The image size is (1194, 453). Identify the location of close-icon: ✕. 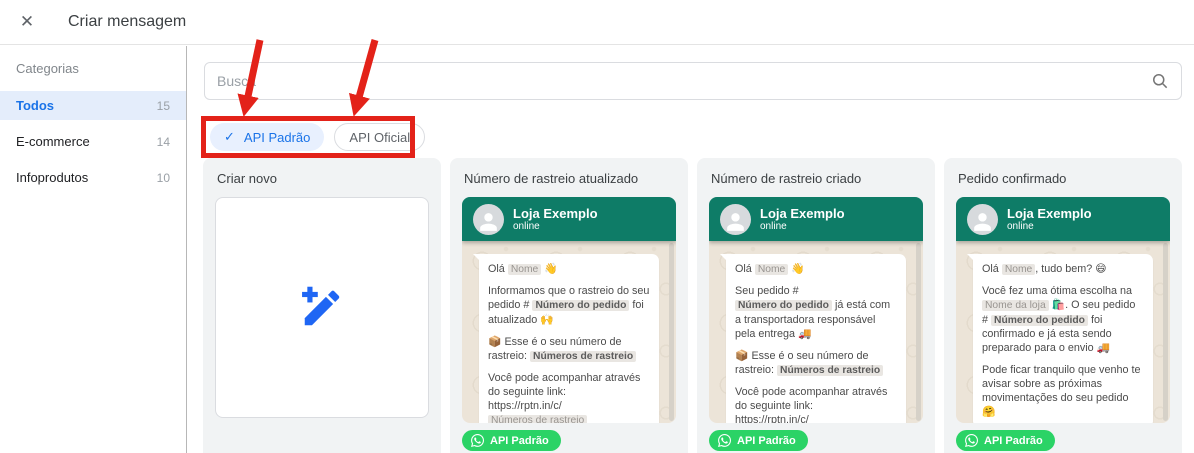
(27, 22).